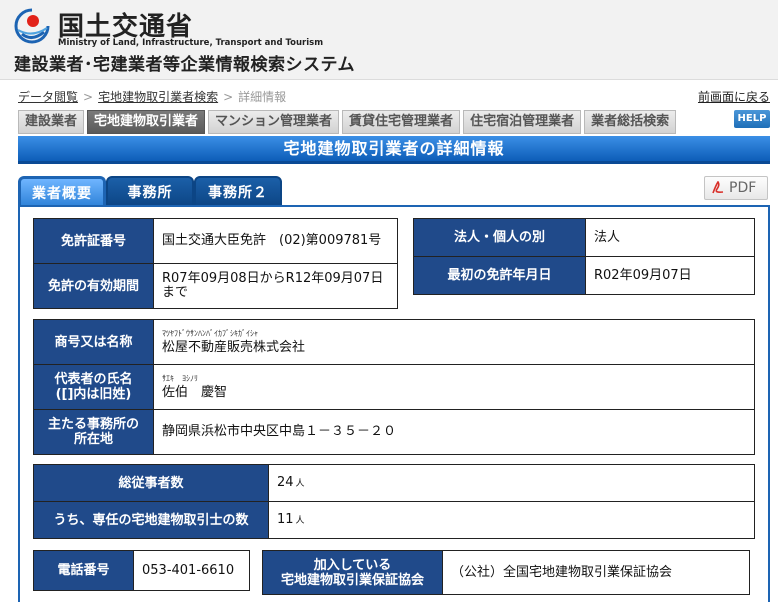 The height and width of the screenshot is (602, 778). I want to click on license-number-value: 国土交通大臣免許 (02)第009781号, so click(275, 241).